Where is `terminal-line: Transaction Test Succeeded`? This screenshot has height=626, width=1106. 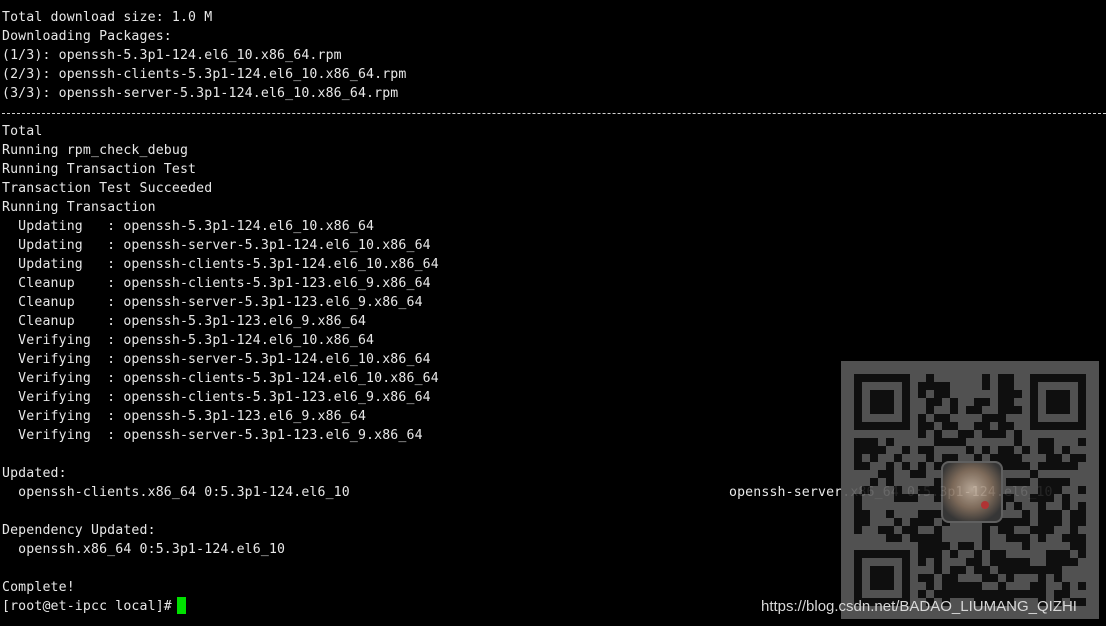
terminal-line: Transaction Test Succeeded is located at coordinates (107, 188).